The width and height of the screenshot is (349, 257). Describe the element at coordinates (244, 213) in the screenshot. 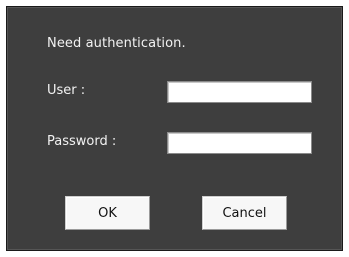

I see `cancel-button: Cancel` at that location.